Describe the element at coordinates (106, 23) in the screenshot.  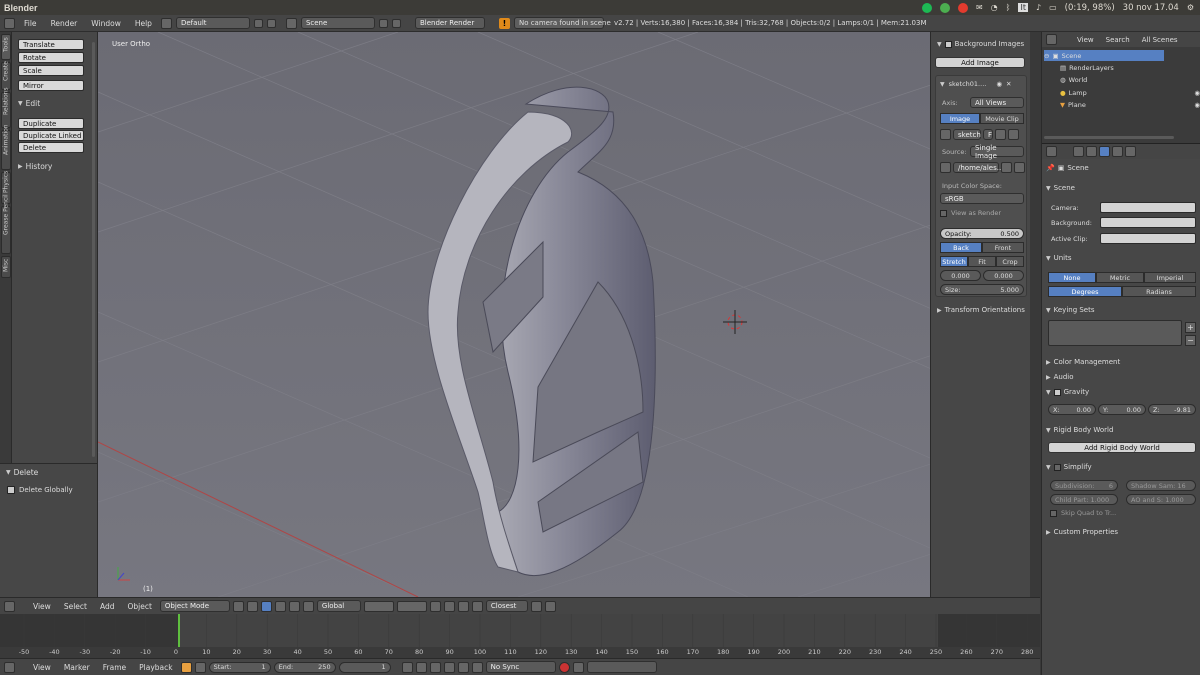
I see `menu-window: Window` at that location.